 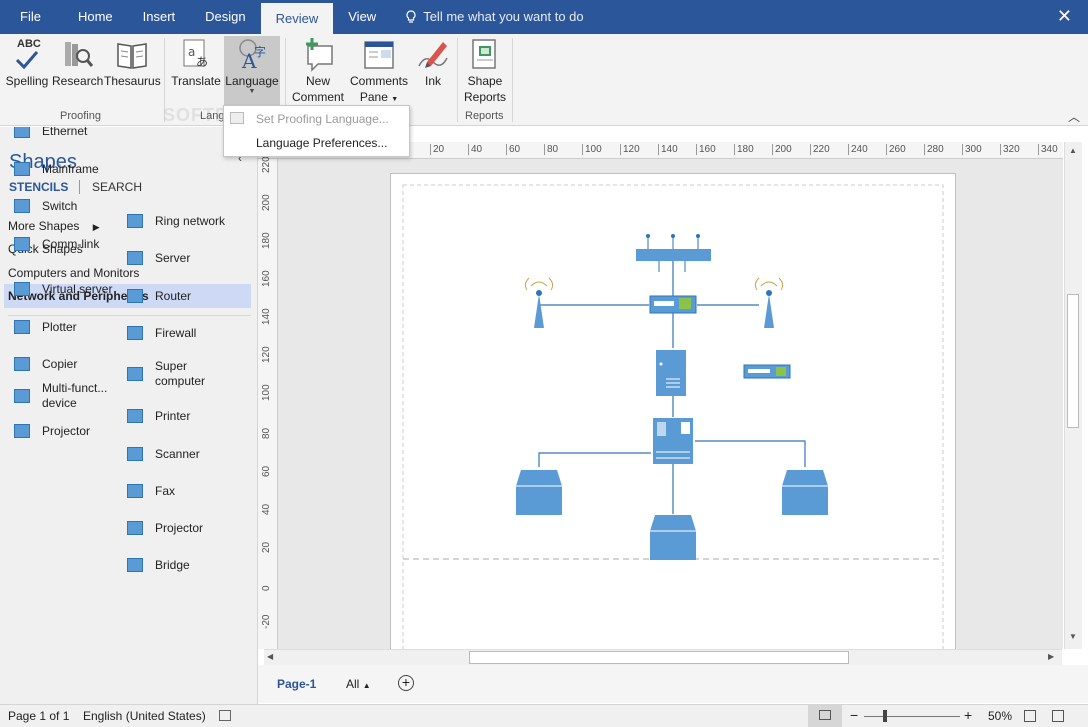 I want to click on tab-stencils: STENCILS, so click(x=38, y=187).